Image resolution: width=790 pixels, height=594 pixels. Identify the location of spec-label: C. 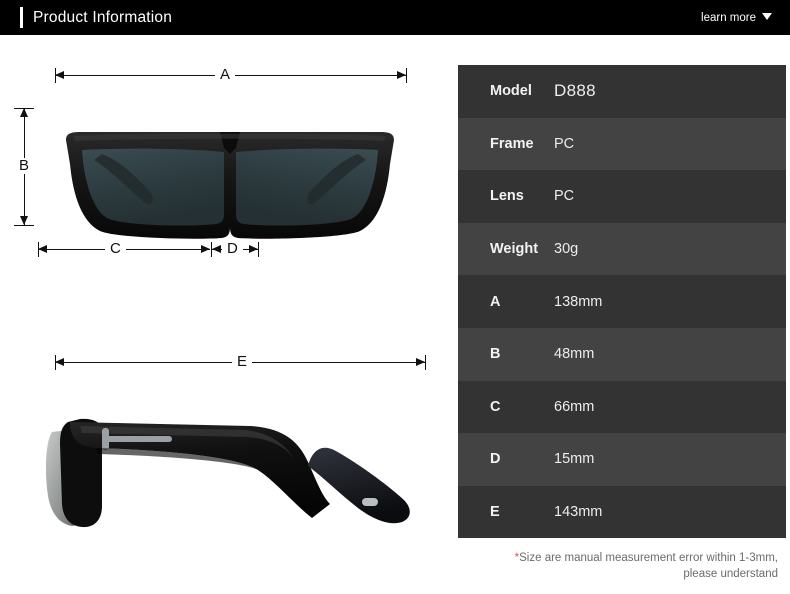
(495, 406).